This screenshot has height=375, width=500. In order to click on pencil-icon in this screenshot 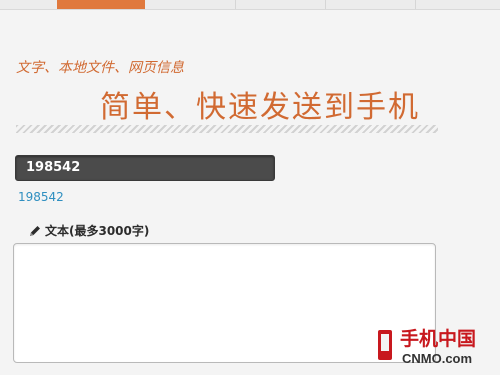, I will do `click(35, 231)`.